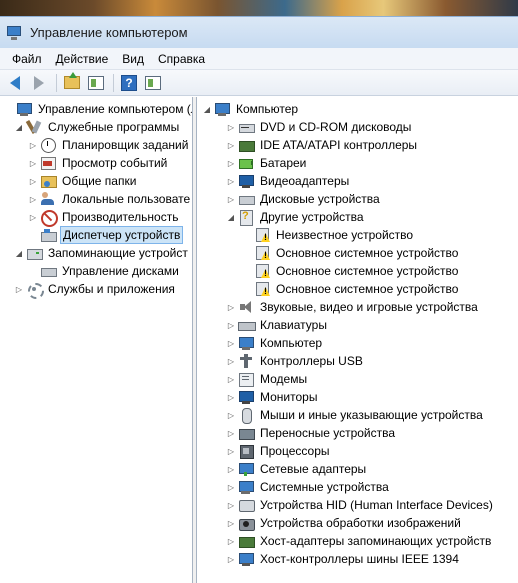 This screenshot has height=583, width=518. What do you see at coordinates (279, 451) in the screenshot?
I see `device-category: ▷ Процессоры` at bounding box center [279, 451].